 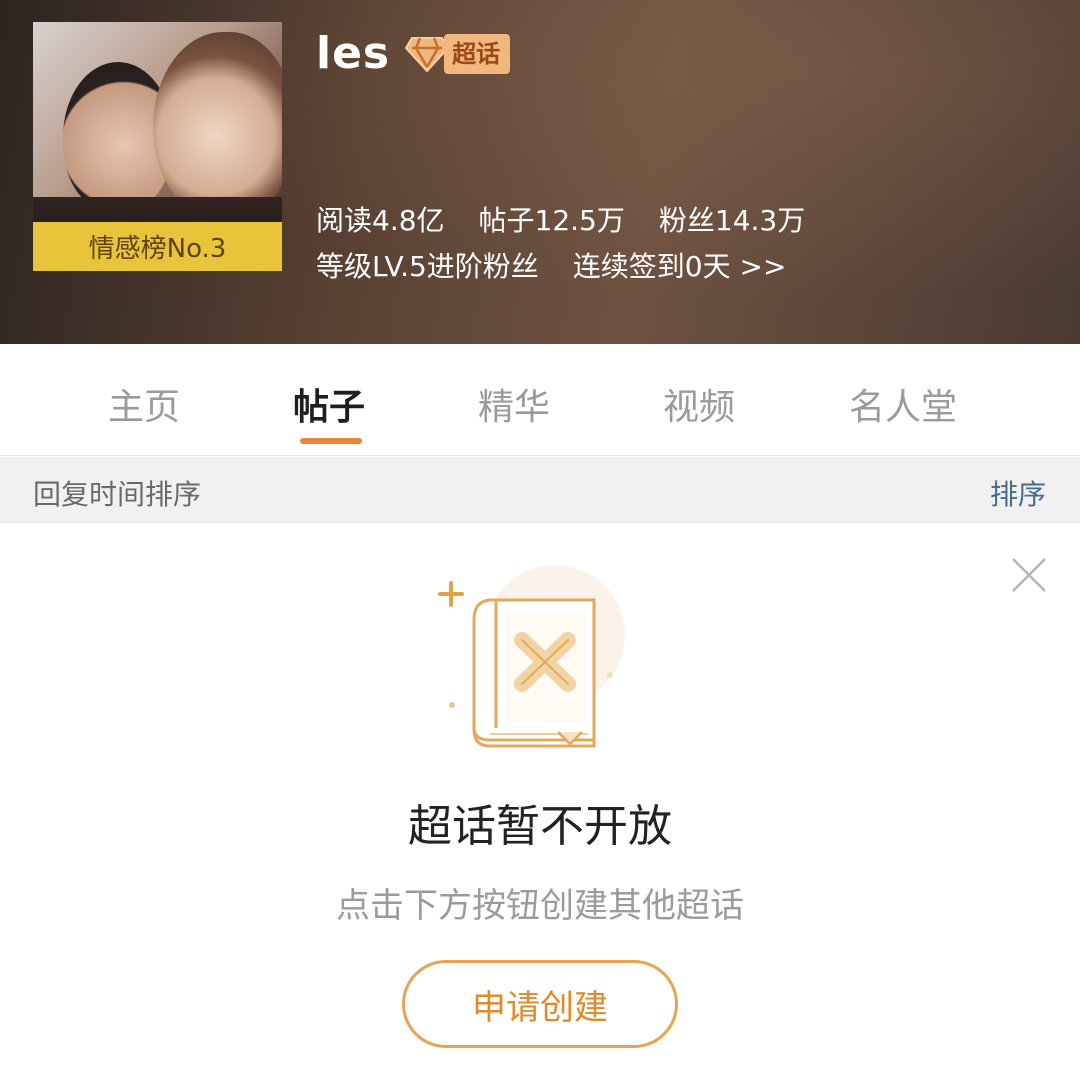 What do you see at coordinates (1029, 575) in the screenshot?
I see `close-icon` at bounding box center [1029, 575].